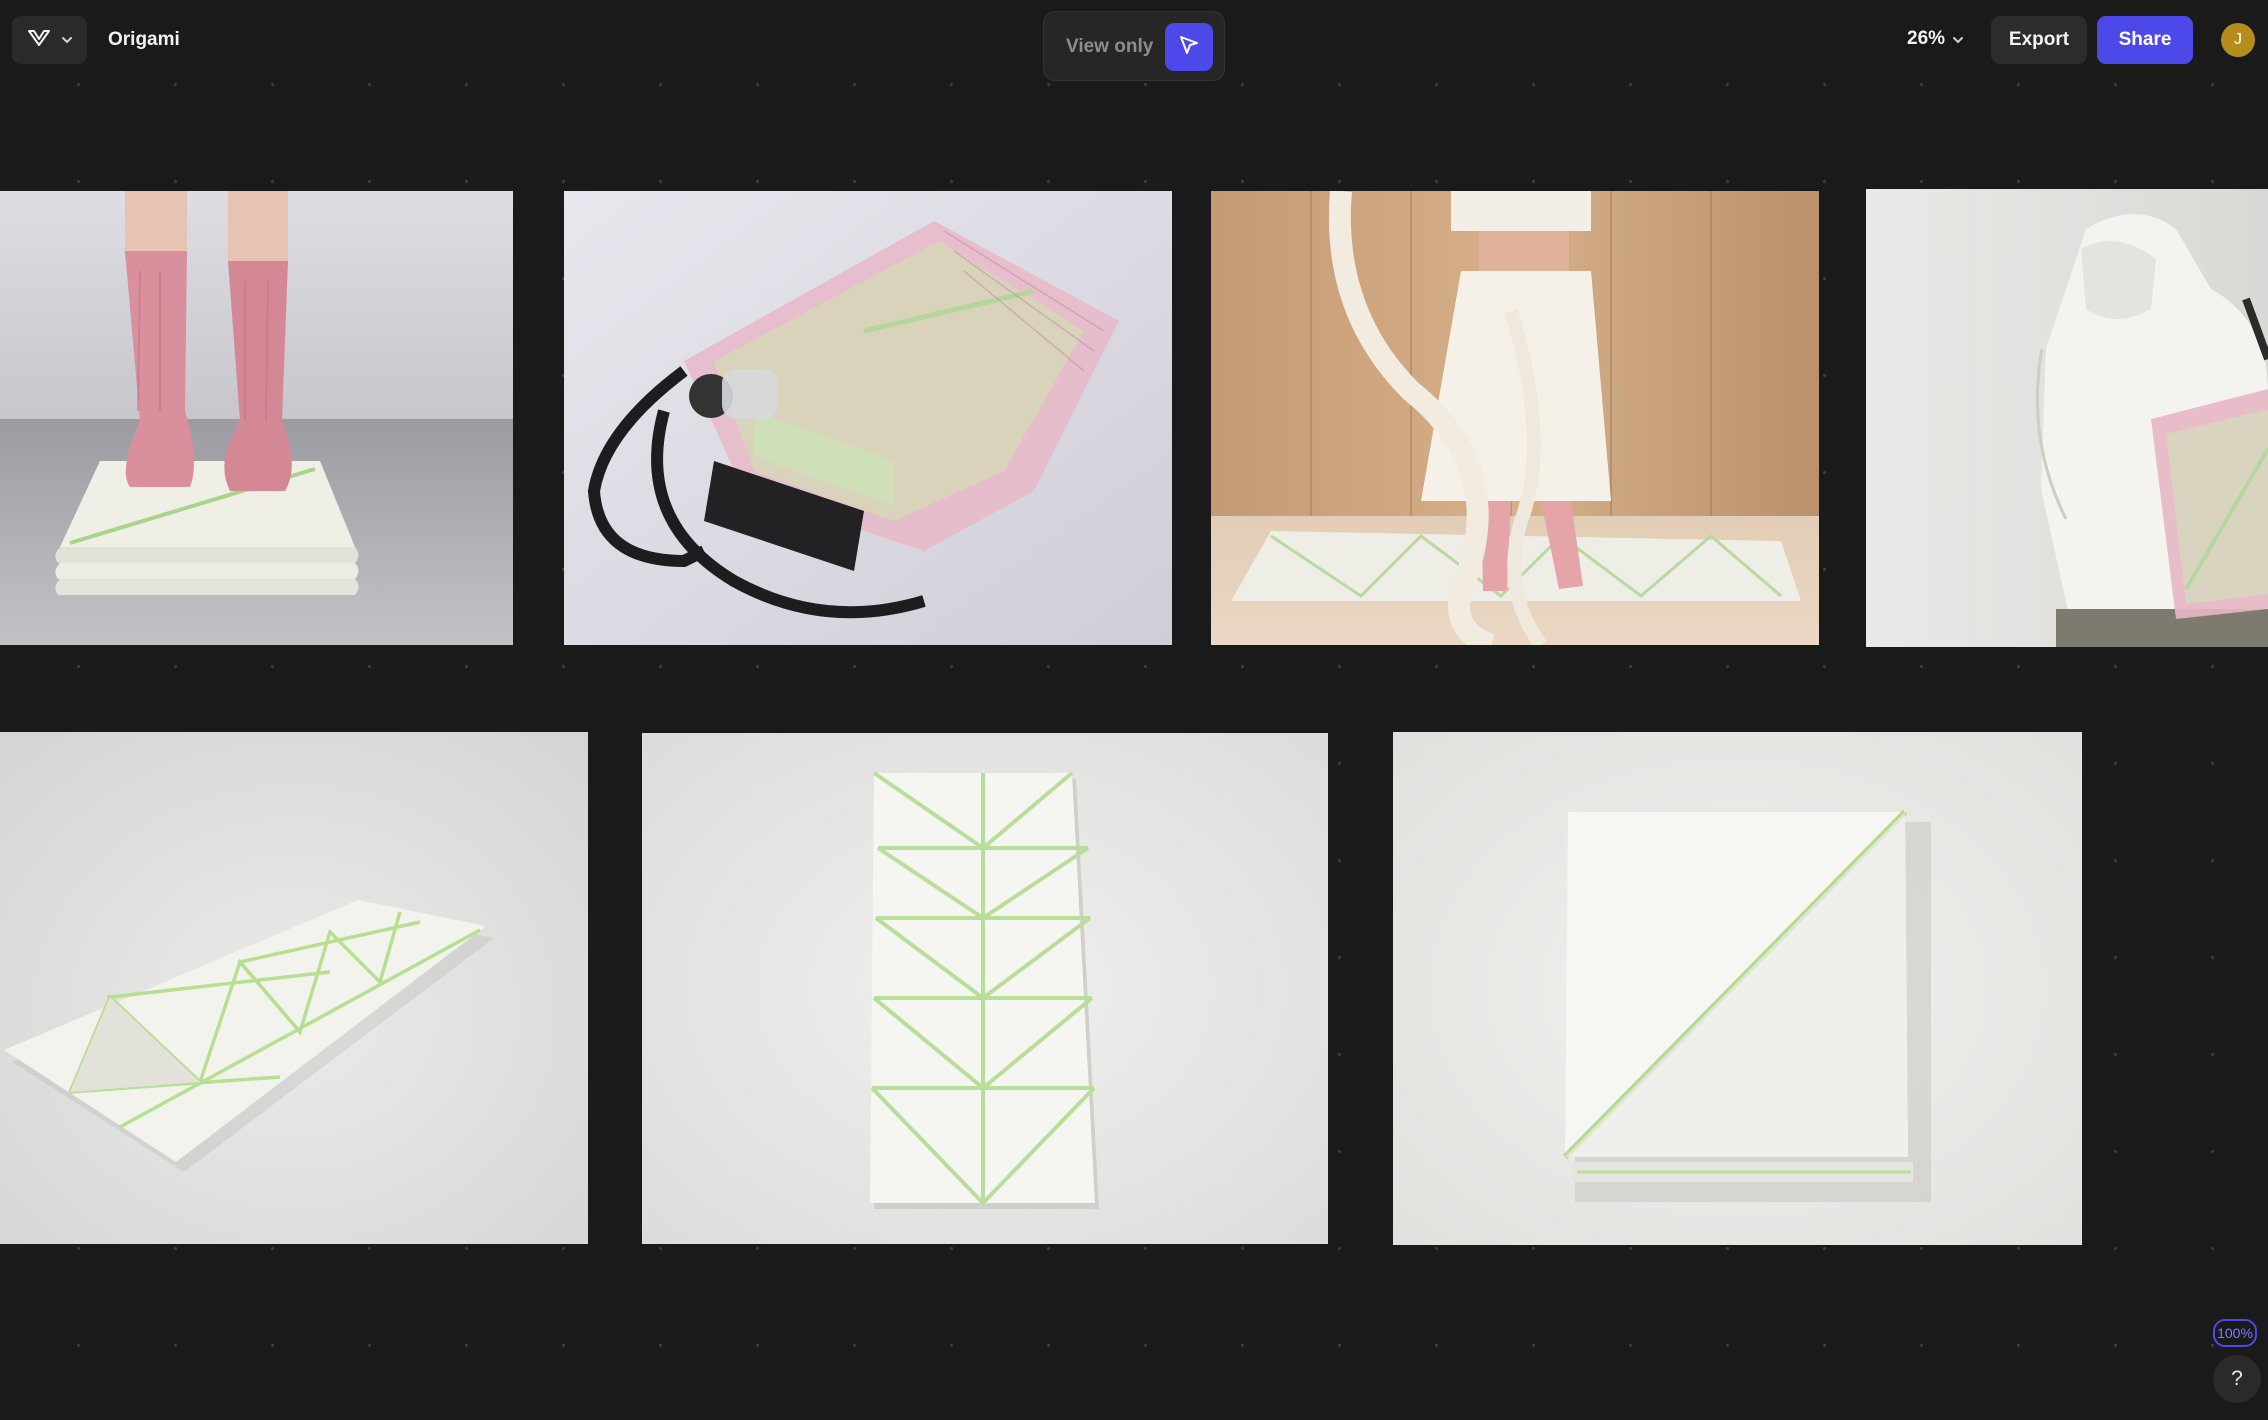 Image resolution: width=2268 pixels, height=1420 pixels. I want to click on zoom-indicator: 100%, so click(2235, 1333).